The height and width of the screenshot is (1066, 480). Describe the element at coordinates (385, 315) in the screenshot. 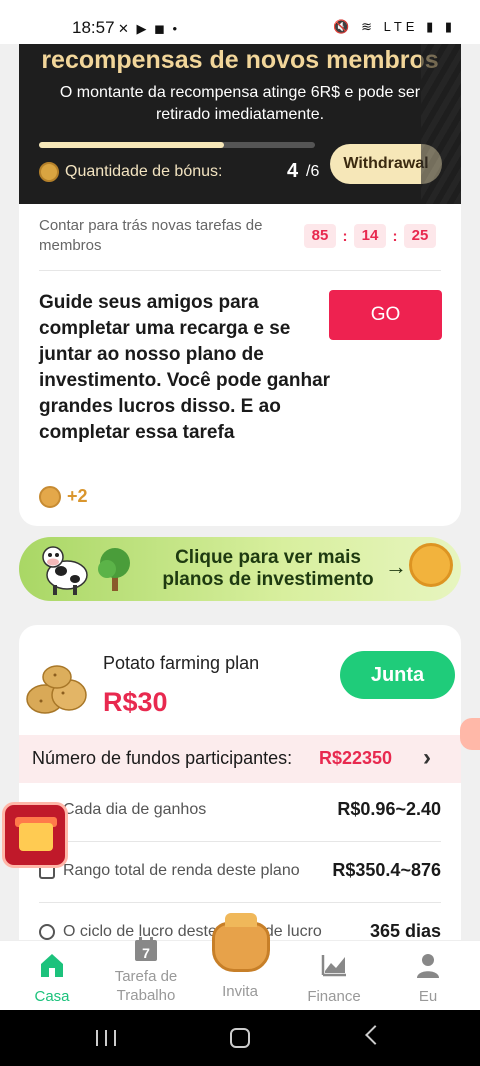

I see `go-button: GO` at that location.